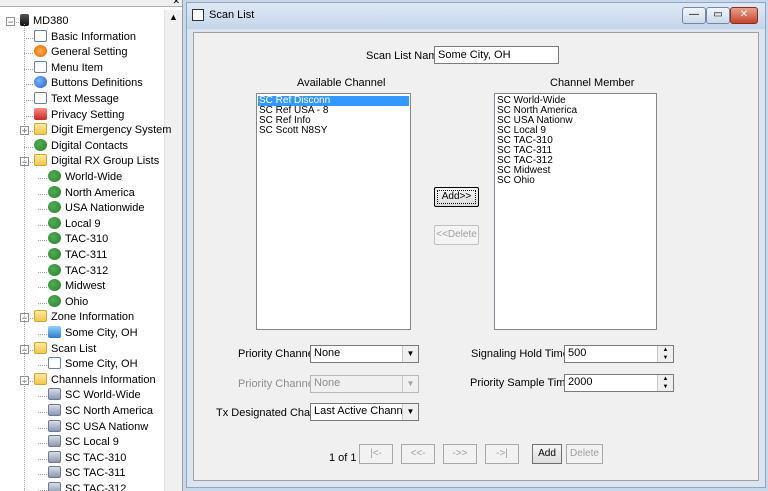 The height and width of the screenshot is (491, 768). What do you see at coordinates (460, 454) in the screenshot?
I see `next-record-button: ->>` at bounding box center [460, 454].